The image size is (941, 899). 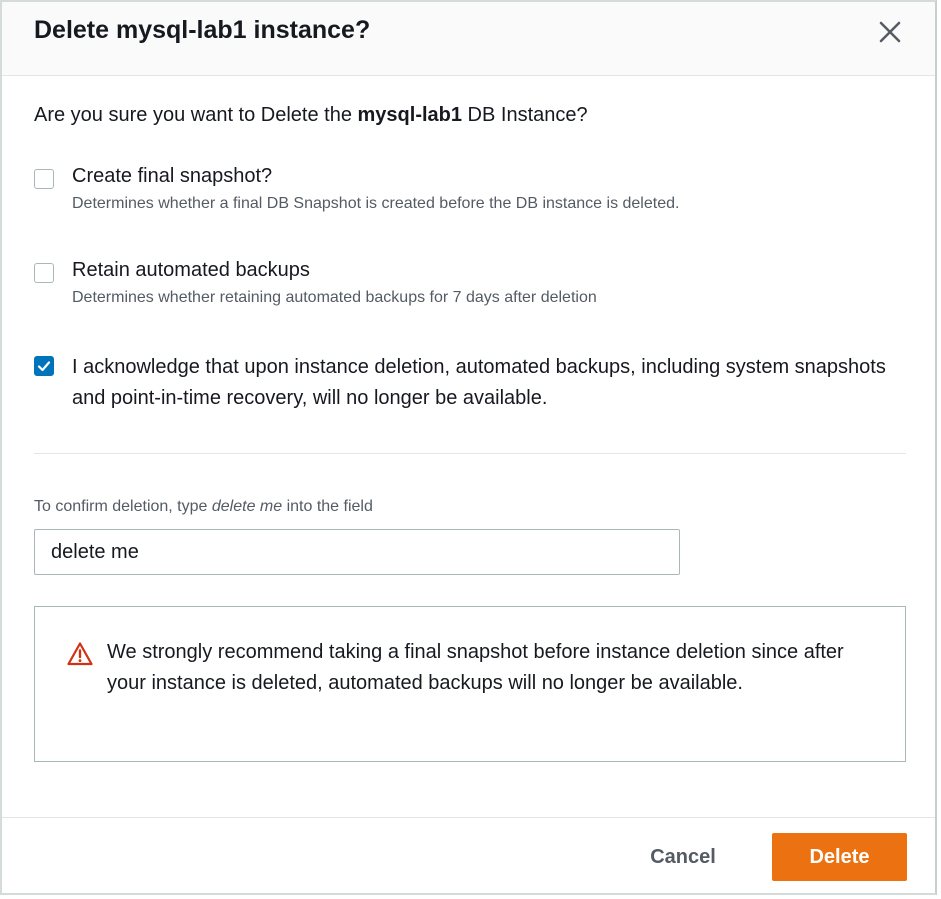 I want to click on confirm-label-suffix: into the field, so click(x=327, y=506).